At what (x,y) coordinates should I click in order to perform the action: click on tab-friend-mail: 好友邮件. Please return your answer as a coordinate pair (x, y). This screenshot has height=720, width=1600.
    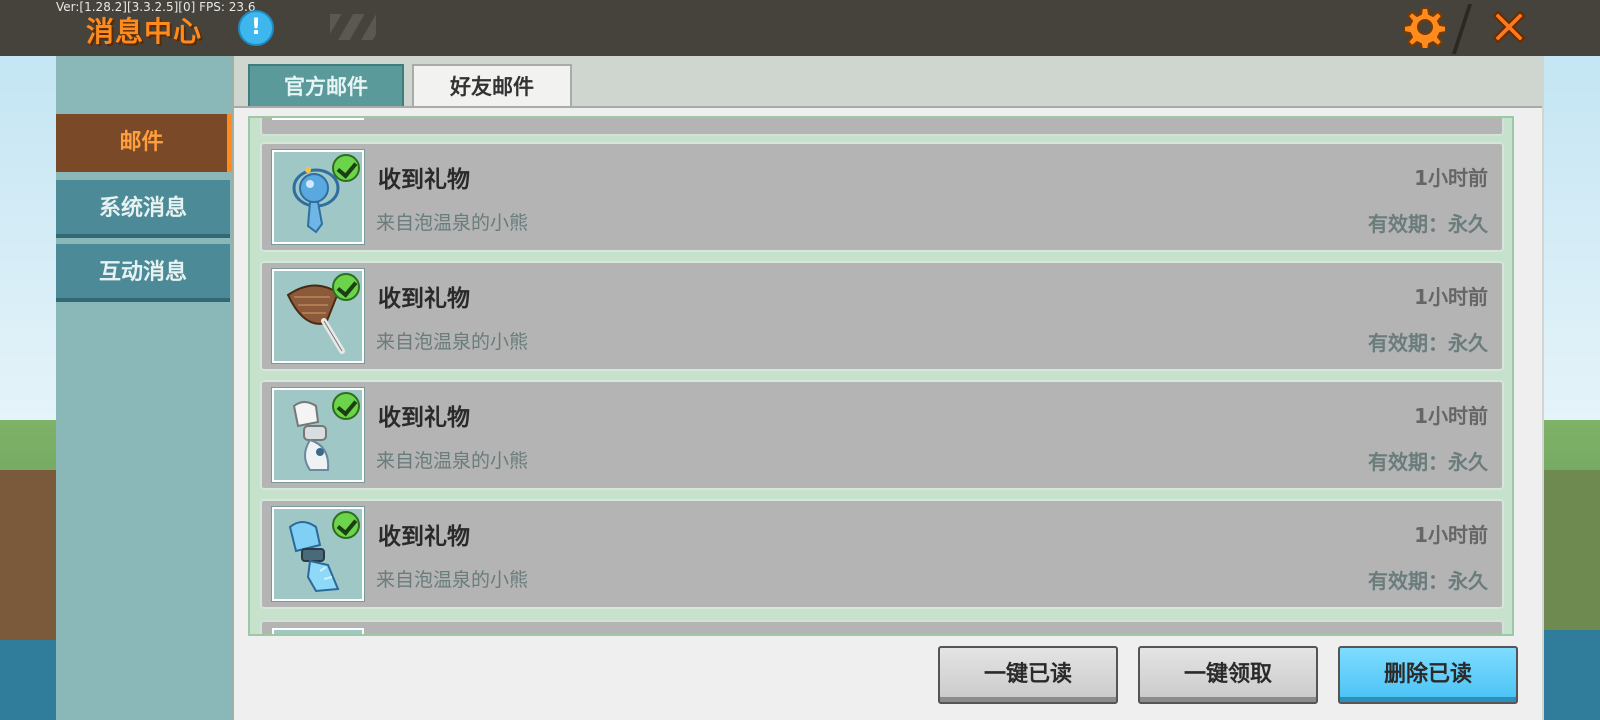
    Looking at the image, I should click on (492, 86).